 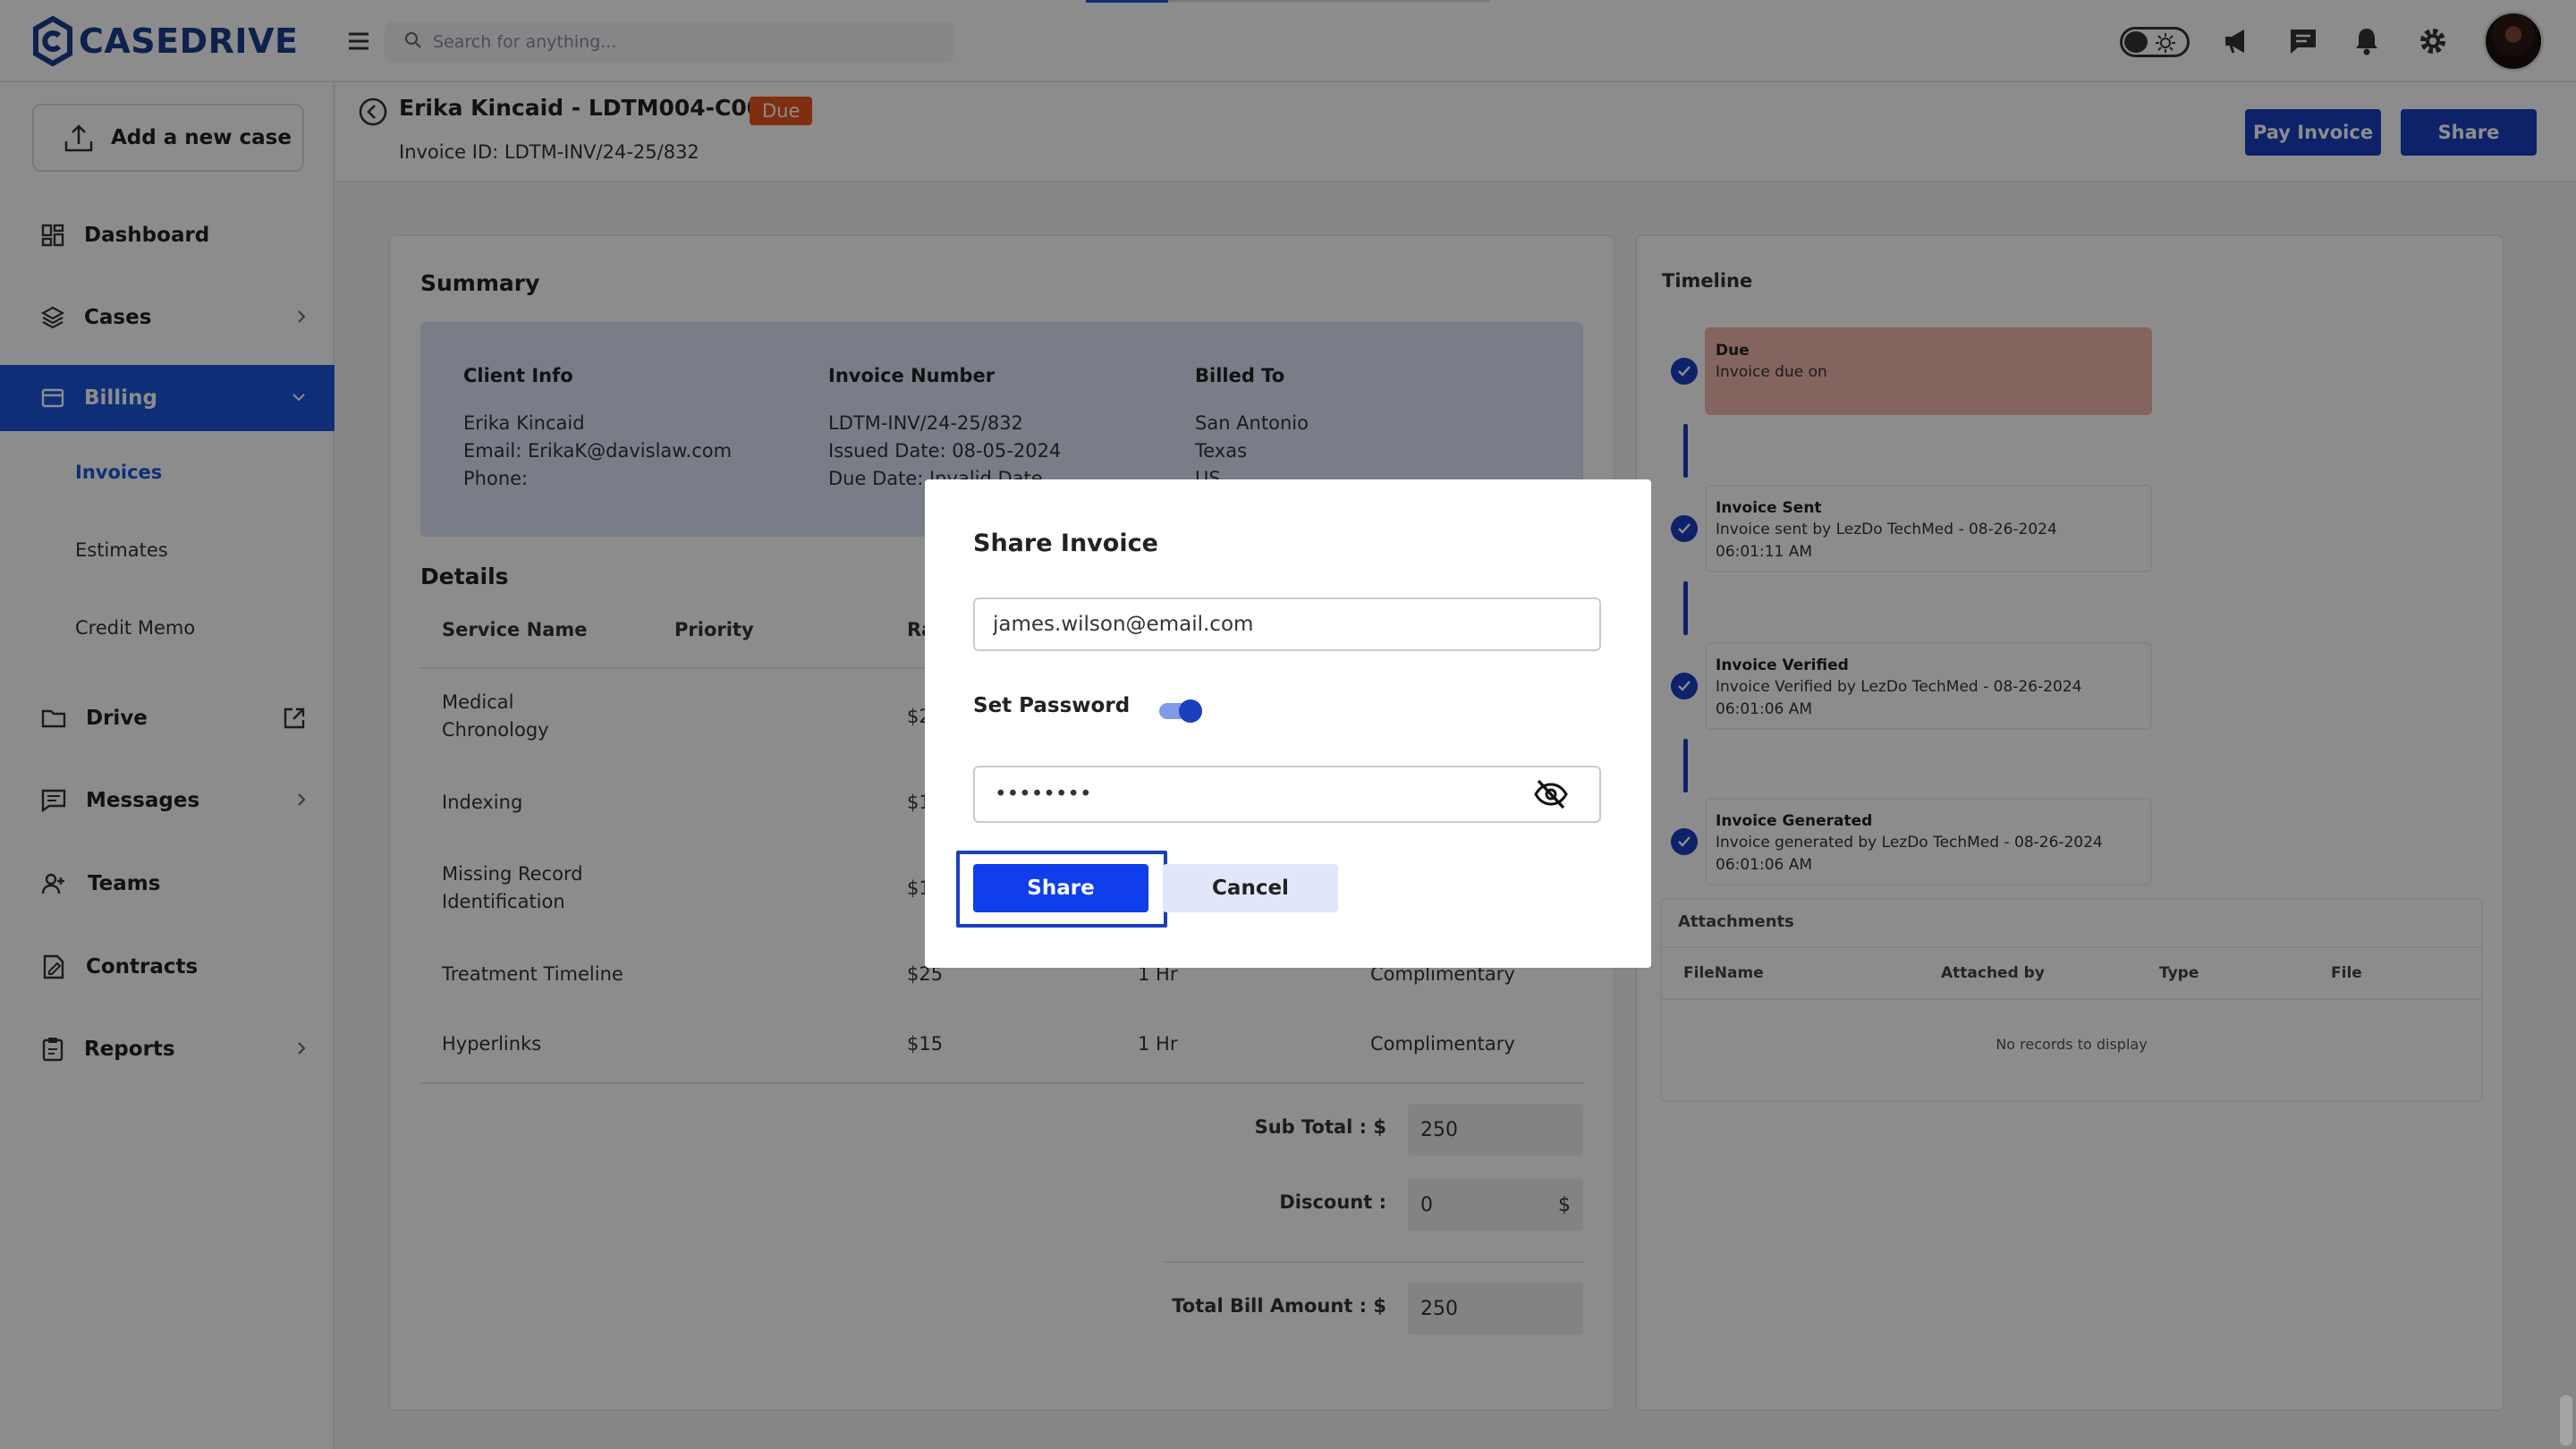 I want to click on set-password-toggle, so click(x=1181, y=711).